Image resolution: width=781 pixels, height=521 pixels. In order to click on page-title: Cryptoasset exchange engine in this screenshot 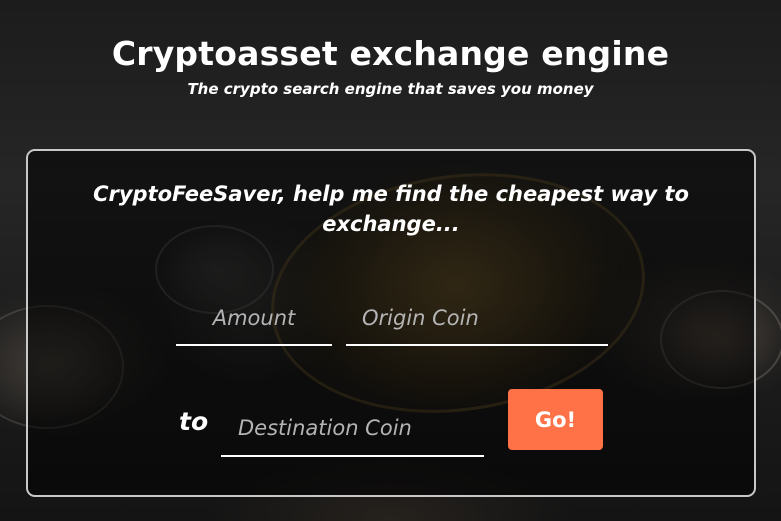, I will do `click(390, 53)`.